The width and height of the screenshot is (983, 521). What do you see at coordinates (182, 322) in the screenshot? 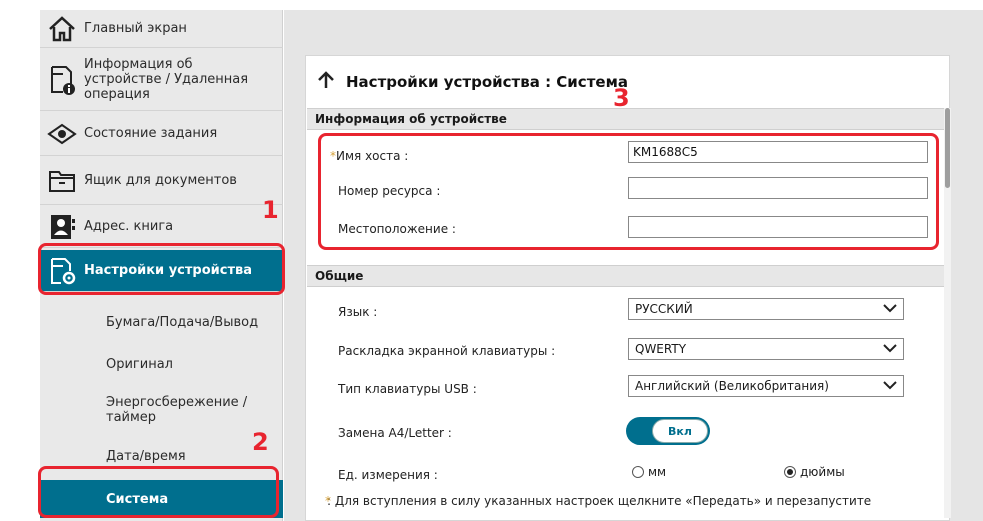
I see `sidebar-subitem-label: Бумага/Подача/Вывод` at bounding box center [182, 322].